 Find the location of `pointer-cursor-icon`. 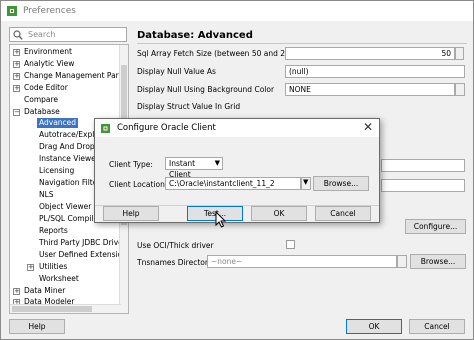

pointer-cursor-icon is located at coordinates (221, 219).